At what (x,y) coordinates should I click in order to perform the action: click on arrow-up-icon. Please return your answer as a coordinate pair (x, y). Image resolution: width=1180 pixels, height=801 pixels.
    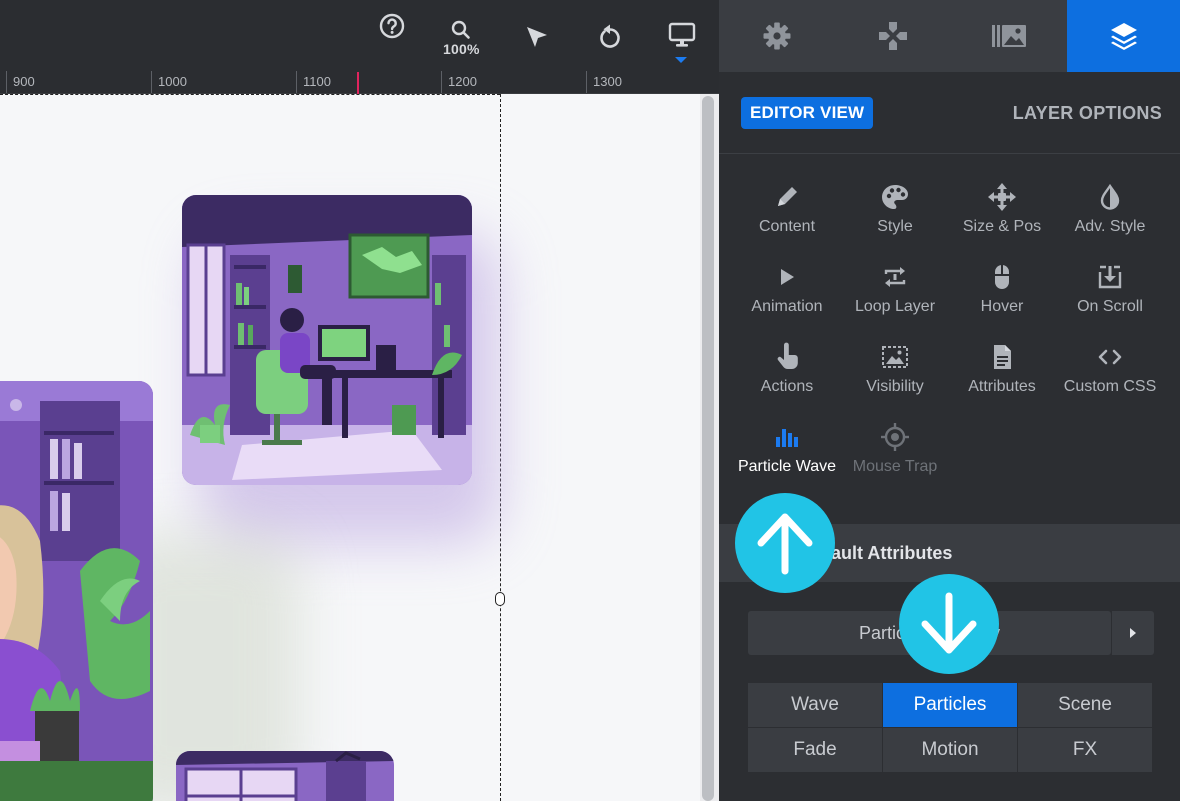
    Looking at the image, I should click on (785, 544).